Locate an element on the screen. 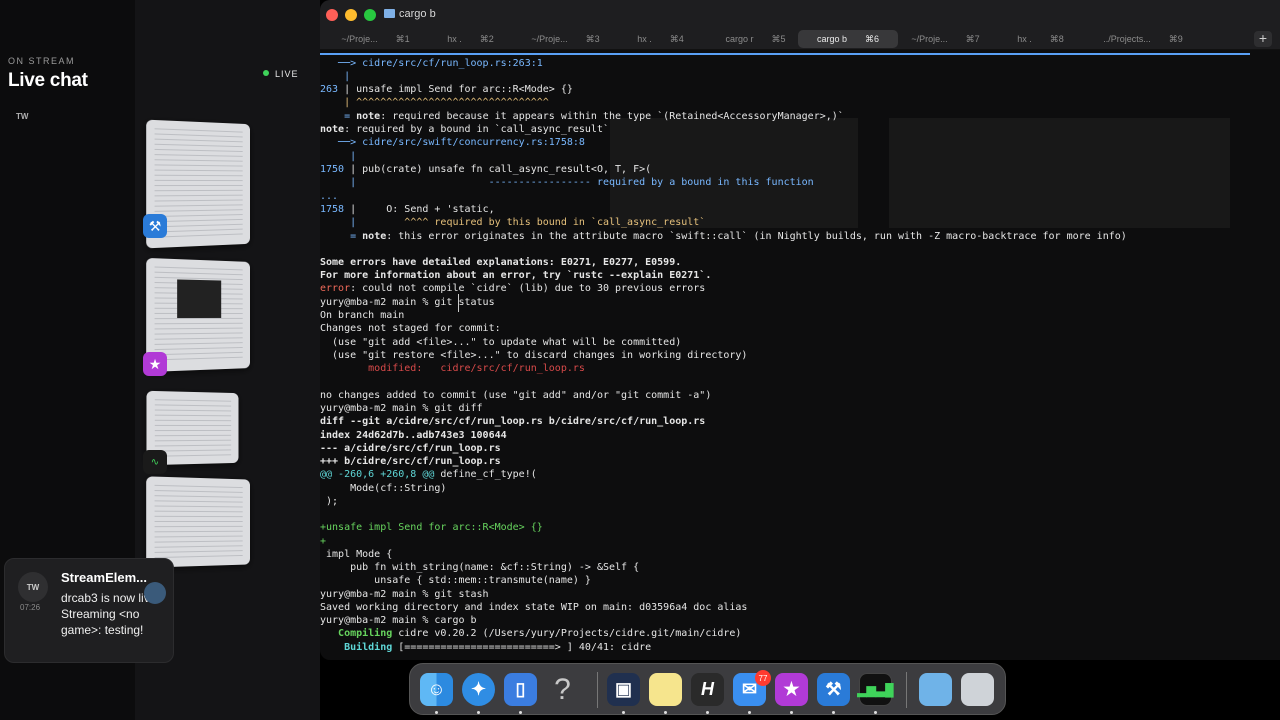 The image size is (1280, 720). on-stream-label: ON STREAM is located at coordinates (42, 61).